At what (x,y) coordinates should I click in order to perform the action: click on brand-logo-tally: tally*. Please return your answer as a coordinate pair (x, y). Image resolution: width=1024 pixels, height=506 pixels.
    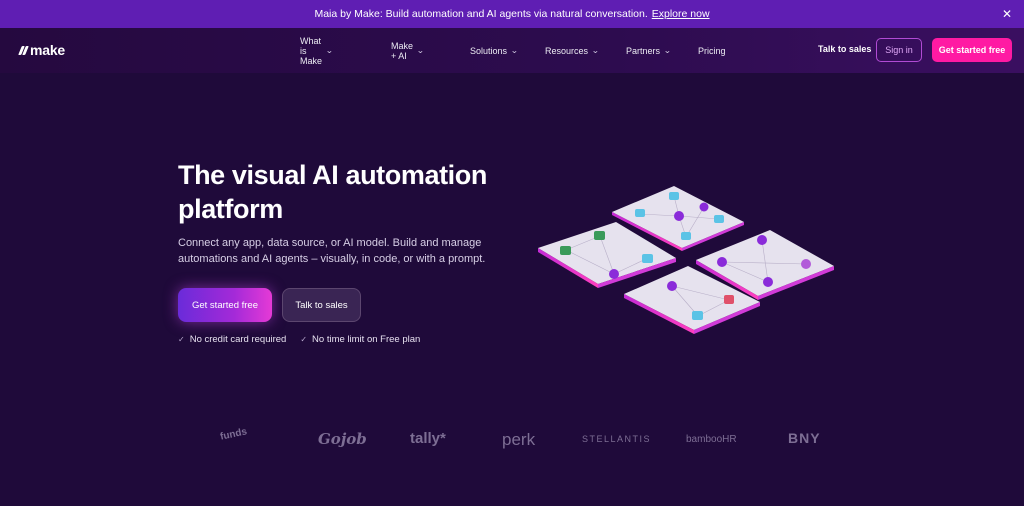
    Looking at the image, I should click on (428, 438).